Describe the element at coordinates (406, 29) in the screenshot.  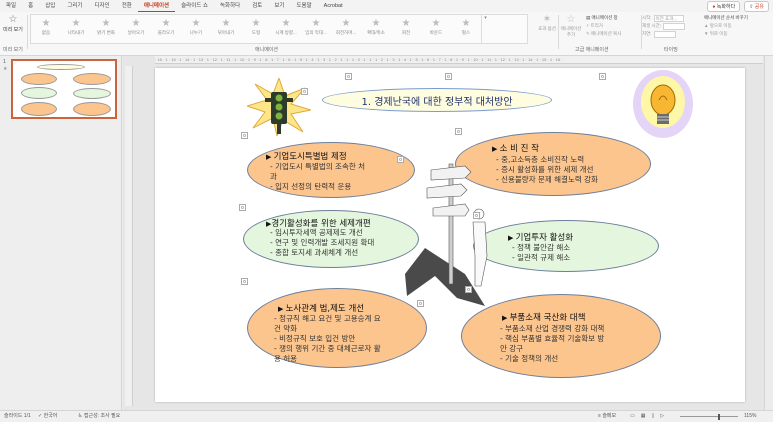
I see `animation-option: ★ 회전` at that location.